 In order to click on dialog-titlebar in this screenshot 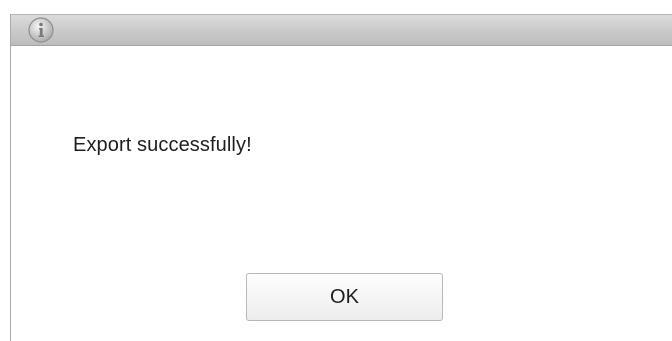, I will do `click(341, 30)`.